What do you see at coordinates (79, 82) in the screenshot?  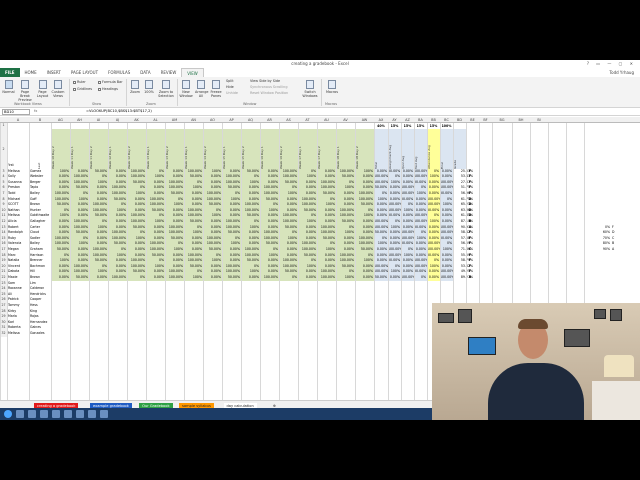 I see `ruler-checkbox: Ruler` at bounding box center [79, 82].